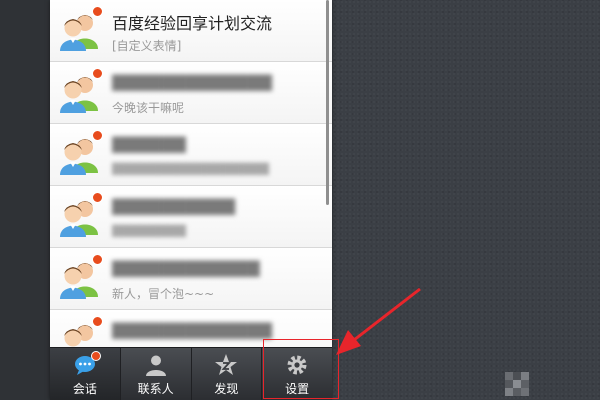 The height and width of the screenshot is (400, 600). I want to click on conversation-preview-redacted: ▇▇▇▇▇▇▇▇▇▇▇▇▇▇▇▇▇, so click(190, 168).